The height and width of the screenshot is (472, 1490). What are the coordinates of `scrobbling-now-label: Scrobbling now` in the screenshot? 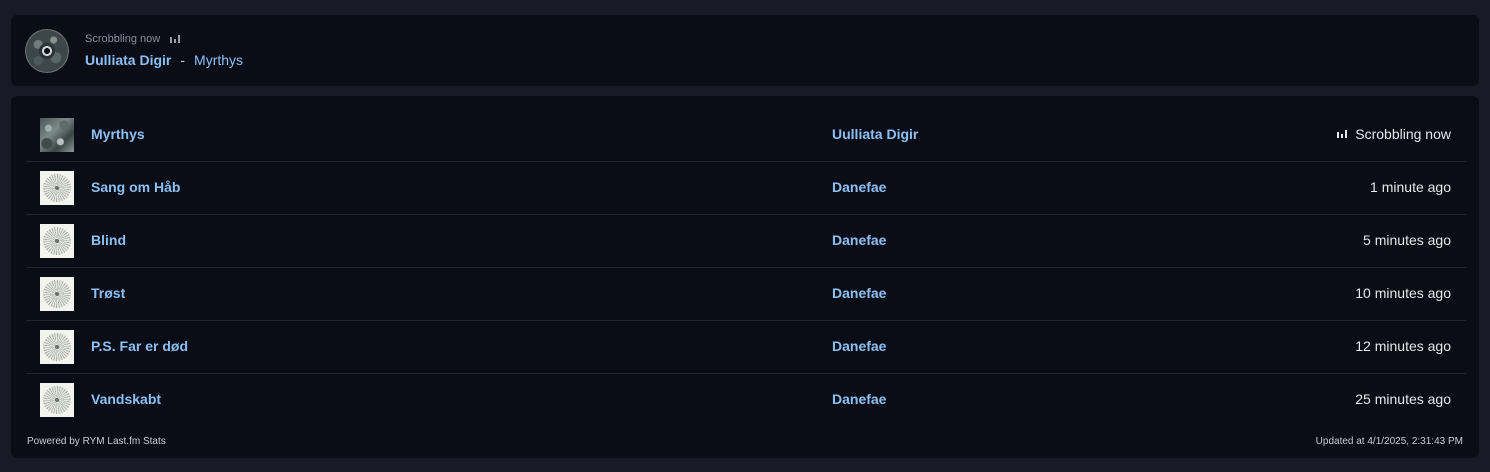 It's located at (1403, 134).